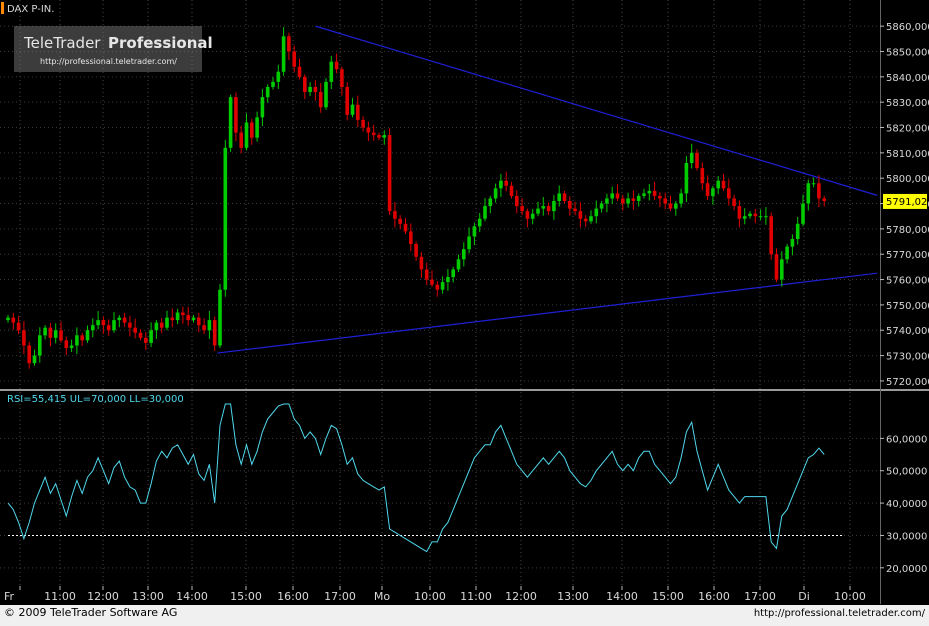 This screenshot has width=929, height=626. I want to click on rsi-legend: RSI=55,415 UL=70,000 LL=30,000, so click(95, 399).